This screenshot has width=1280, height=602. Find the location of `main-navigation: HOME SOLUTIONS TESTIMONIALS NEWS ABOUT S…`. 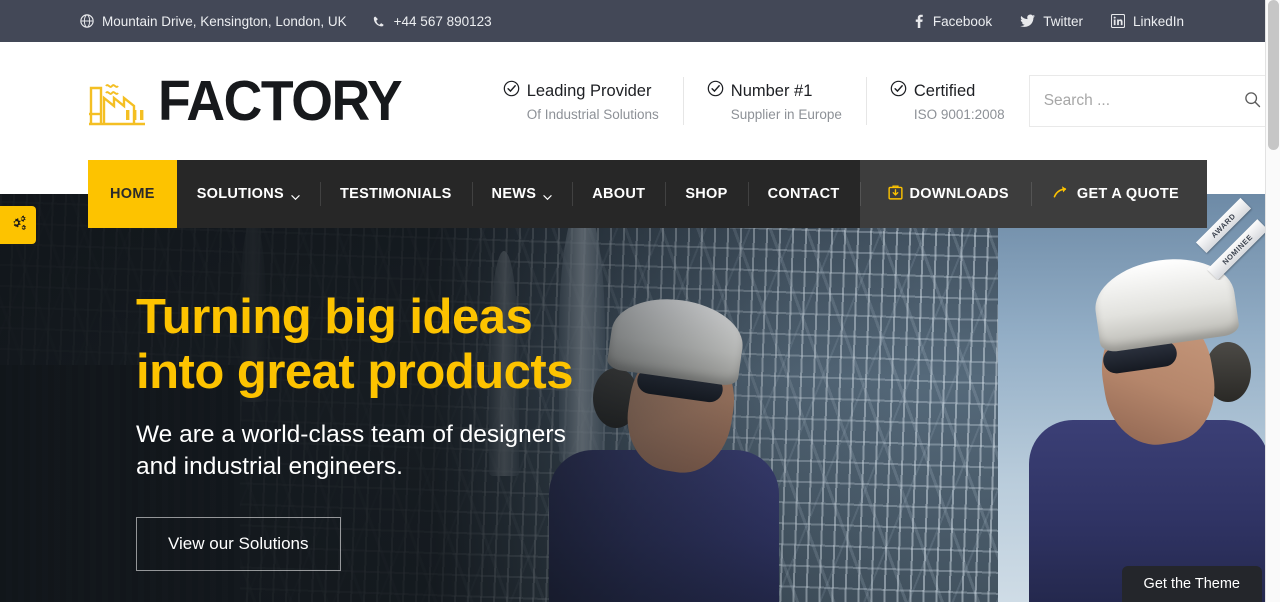

main-navigation: HOME SOLUTIONS TESTIMONIALS NEWS ABOUT S… is located at coordinates (647, 194).